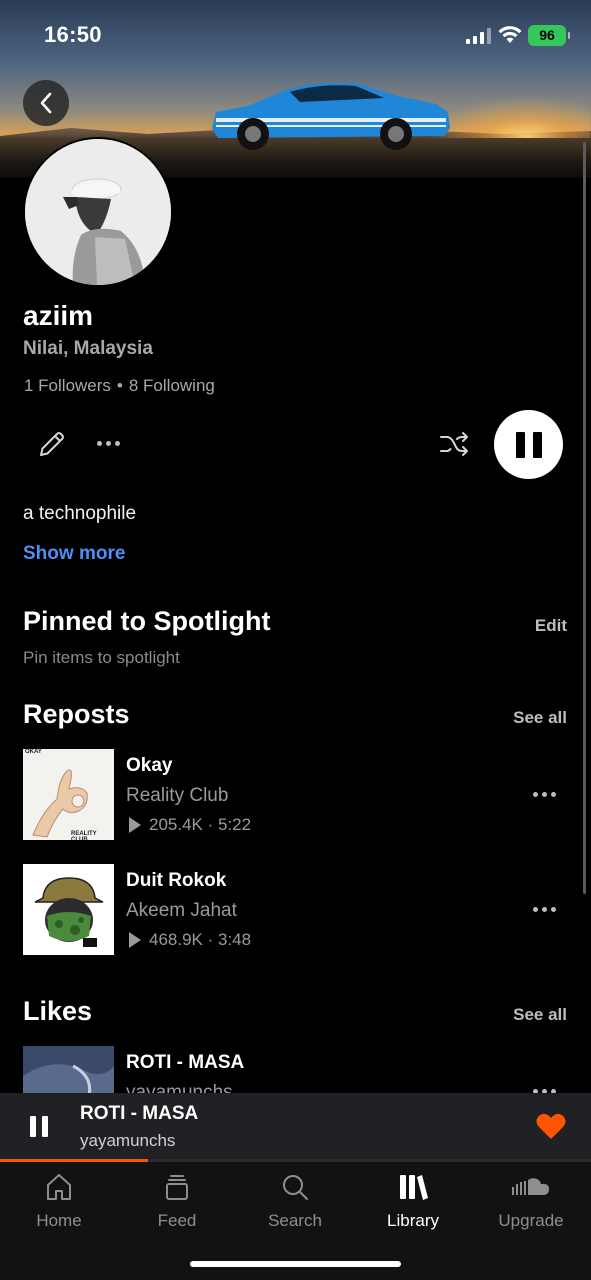 This screenshot has height=1280, width=591. What do you see at coordinates (413, 1205) in the screenshot?
I see `tab-library: Library` at bounding box center [413, 1205].